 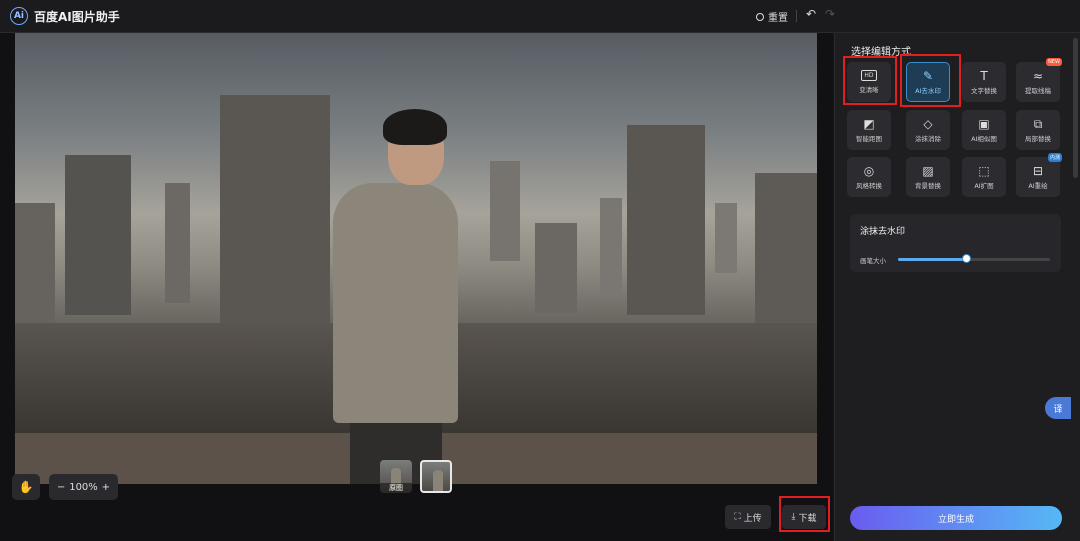 What do you see at coordinates (928, 138) in the screenshot?
I see `tool-label: 涂抹消除` at bounding box center [928, 138].